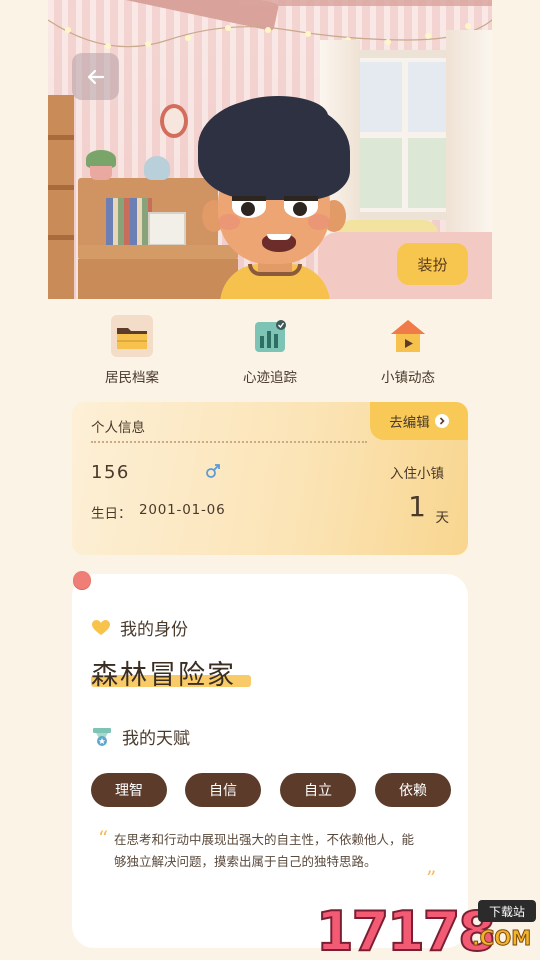 Image resolution: width=540 pixels, height=960 pixels. I want to click on dotted-divider, so click(229, 442).